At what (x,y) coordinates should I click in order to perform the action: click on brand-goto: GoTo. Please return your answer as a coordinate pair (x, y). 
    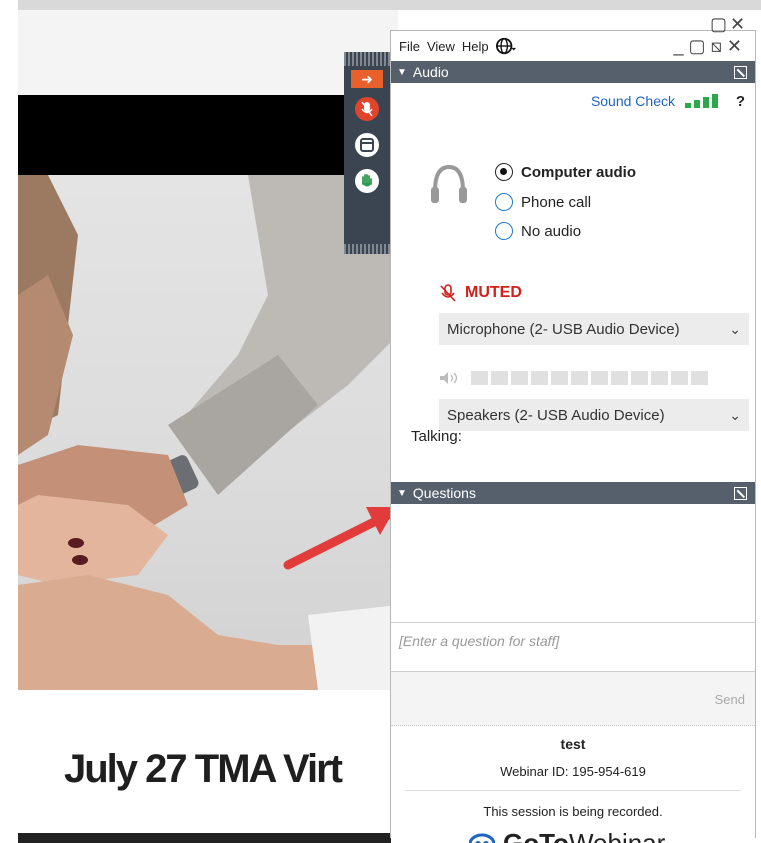
    Looking at the image, I should click on (536, 835).